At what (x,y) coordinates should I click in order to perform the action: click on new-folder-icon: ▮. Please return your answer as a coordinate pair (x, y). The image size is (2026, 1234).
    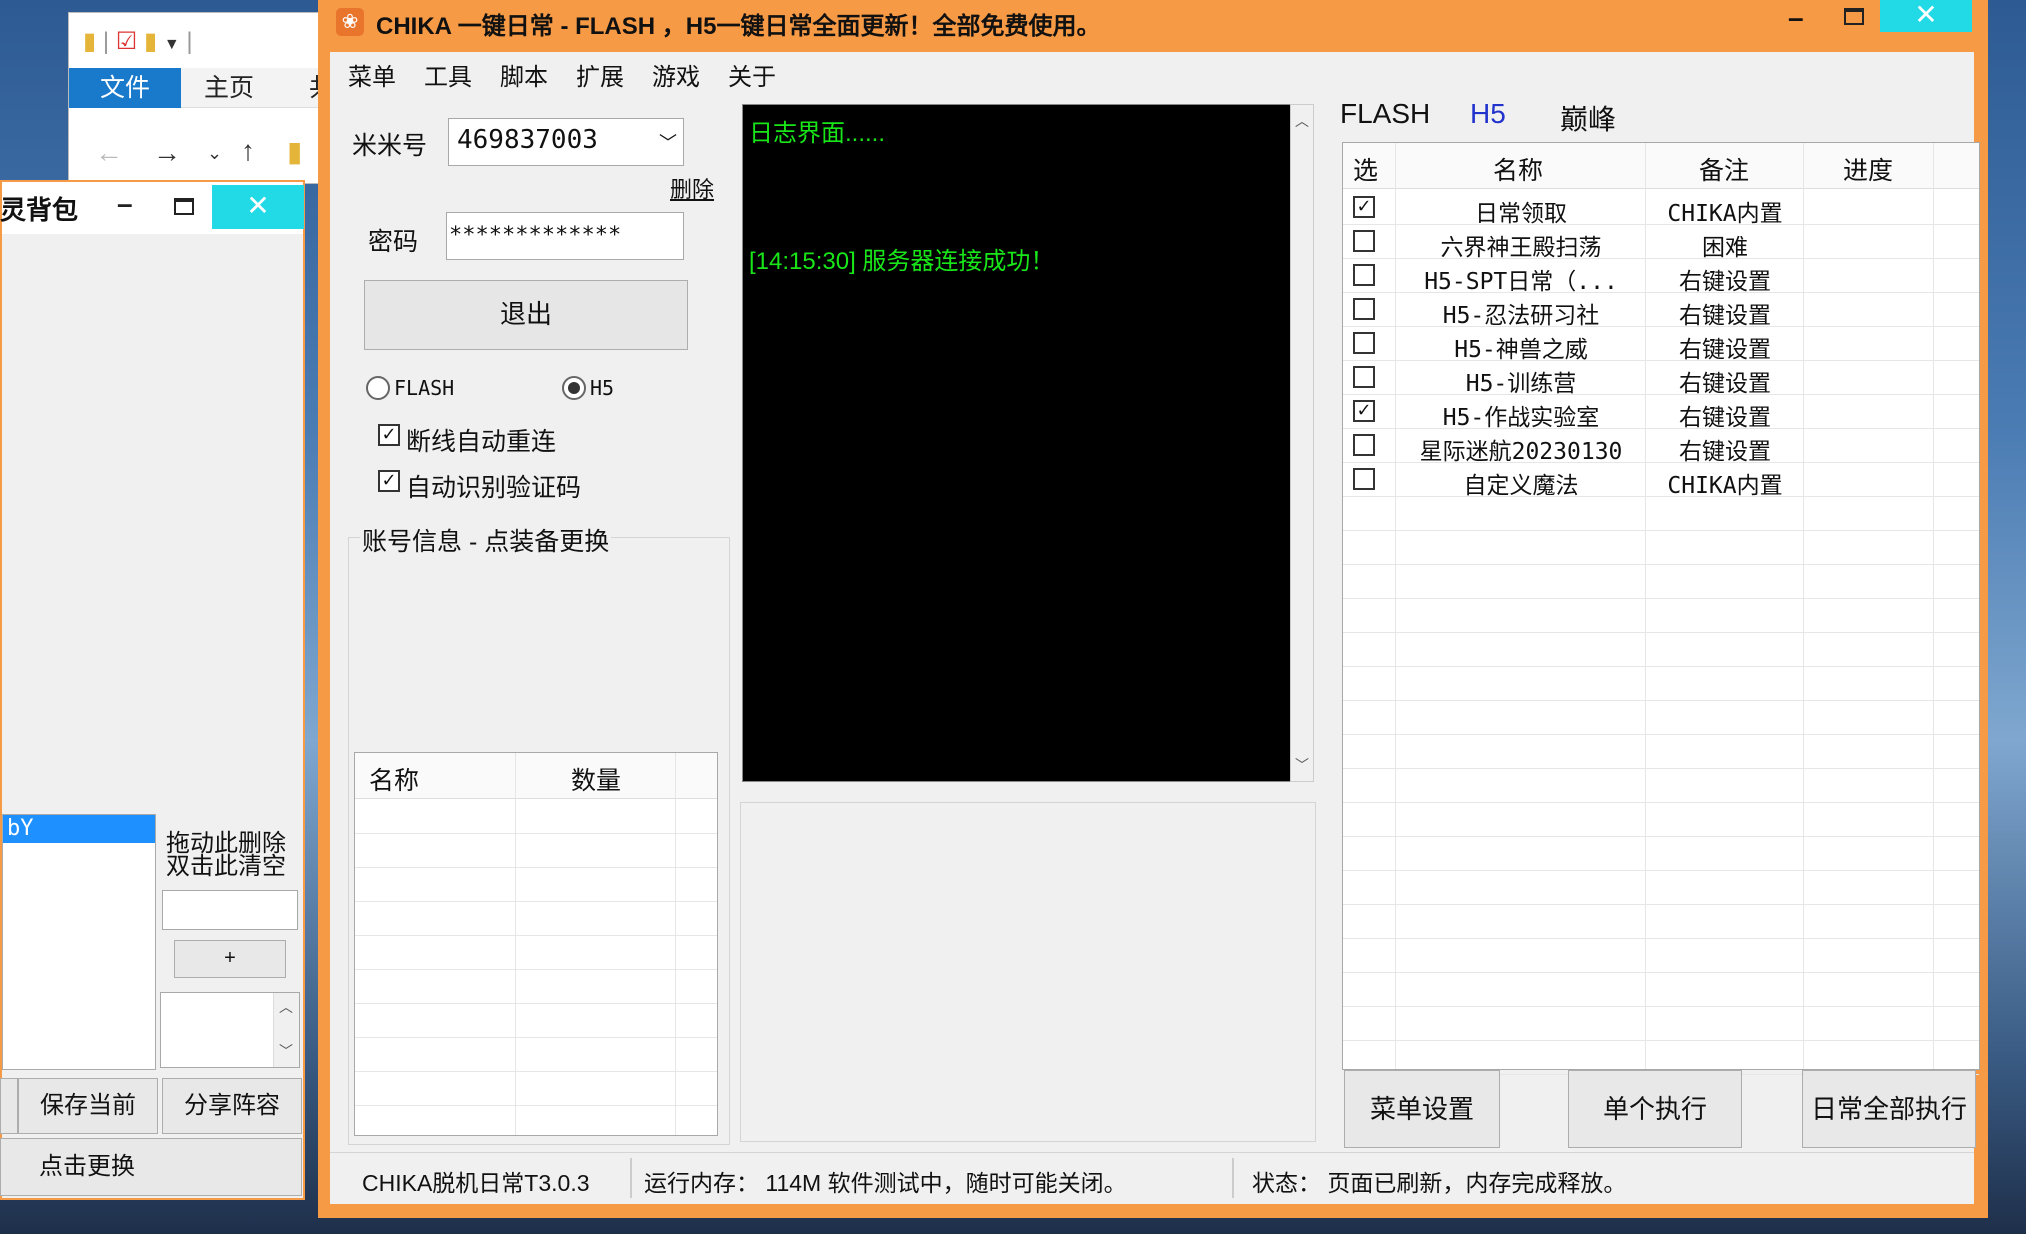
    Looking at the image, I should click on (150, 41).